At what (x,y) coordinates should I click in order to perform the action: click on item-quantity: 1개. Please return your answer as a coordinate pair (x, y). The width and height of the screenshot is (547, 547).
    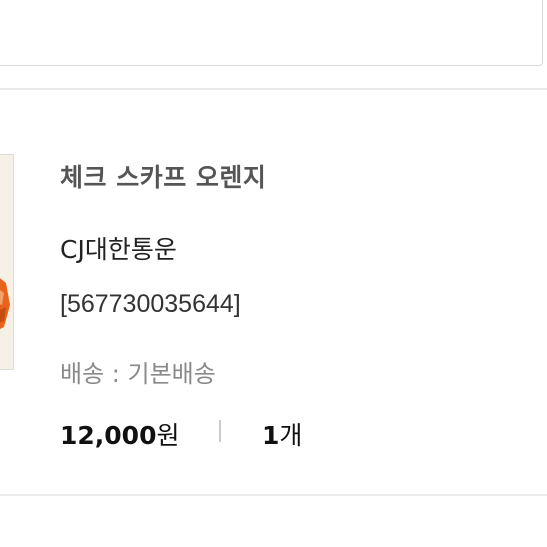
    Looking at the image, I should click on (282, 434).